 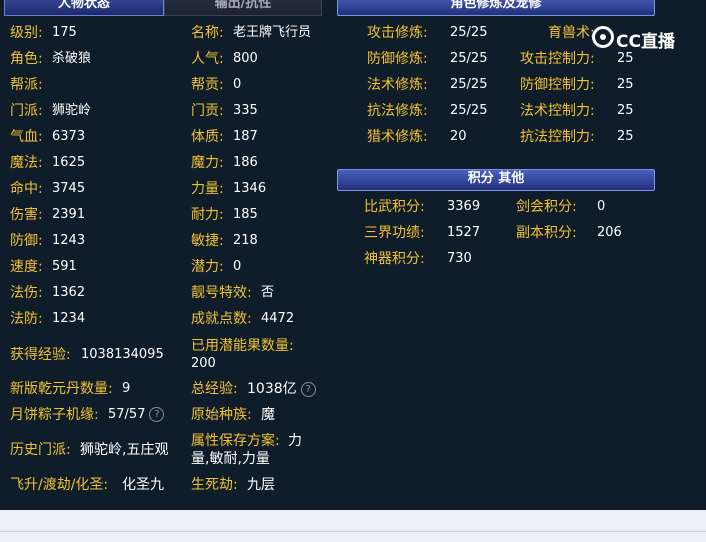 What do you see at coordinates (126, 388) in the screenshot?
I see `qianyuan-value: 9` at bounding box center [126, 388].